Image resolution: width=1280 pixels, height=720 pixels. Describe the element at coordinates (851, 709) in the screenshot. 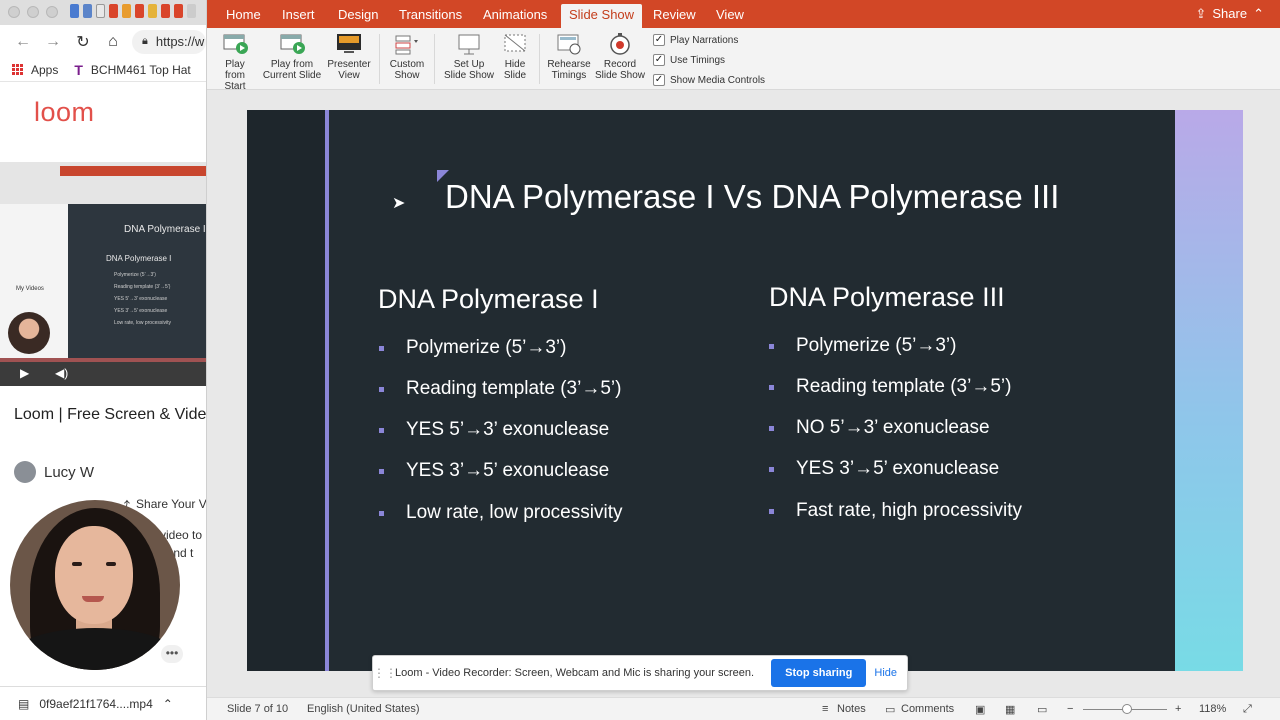

I see `notes-button: Notes` at that location.